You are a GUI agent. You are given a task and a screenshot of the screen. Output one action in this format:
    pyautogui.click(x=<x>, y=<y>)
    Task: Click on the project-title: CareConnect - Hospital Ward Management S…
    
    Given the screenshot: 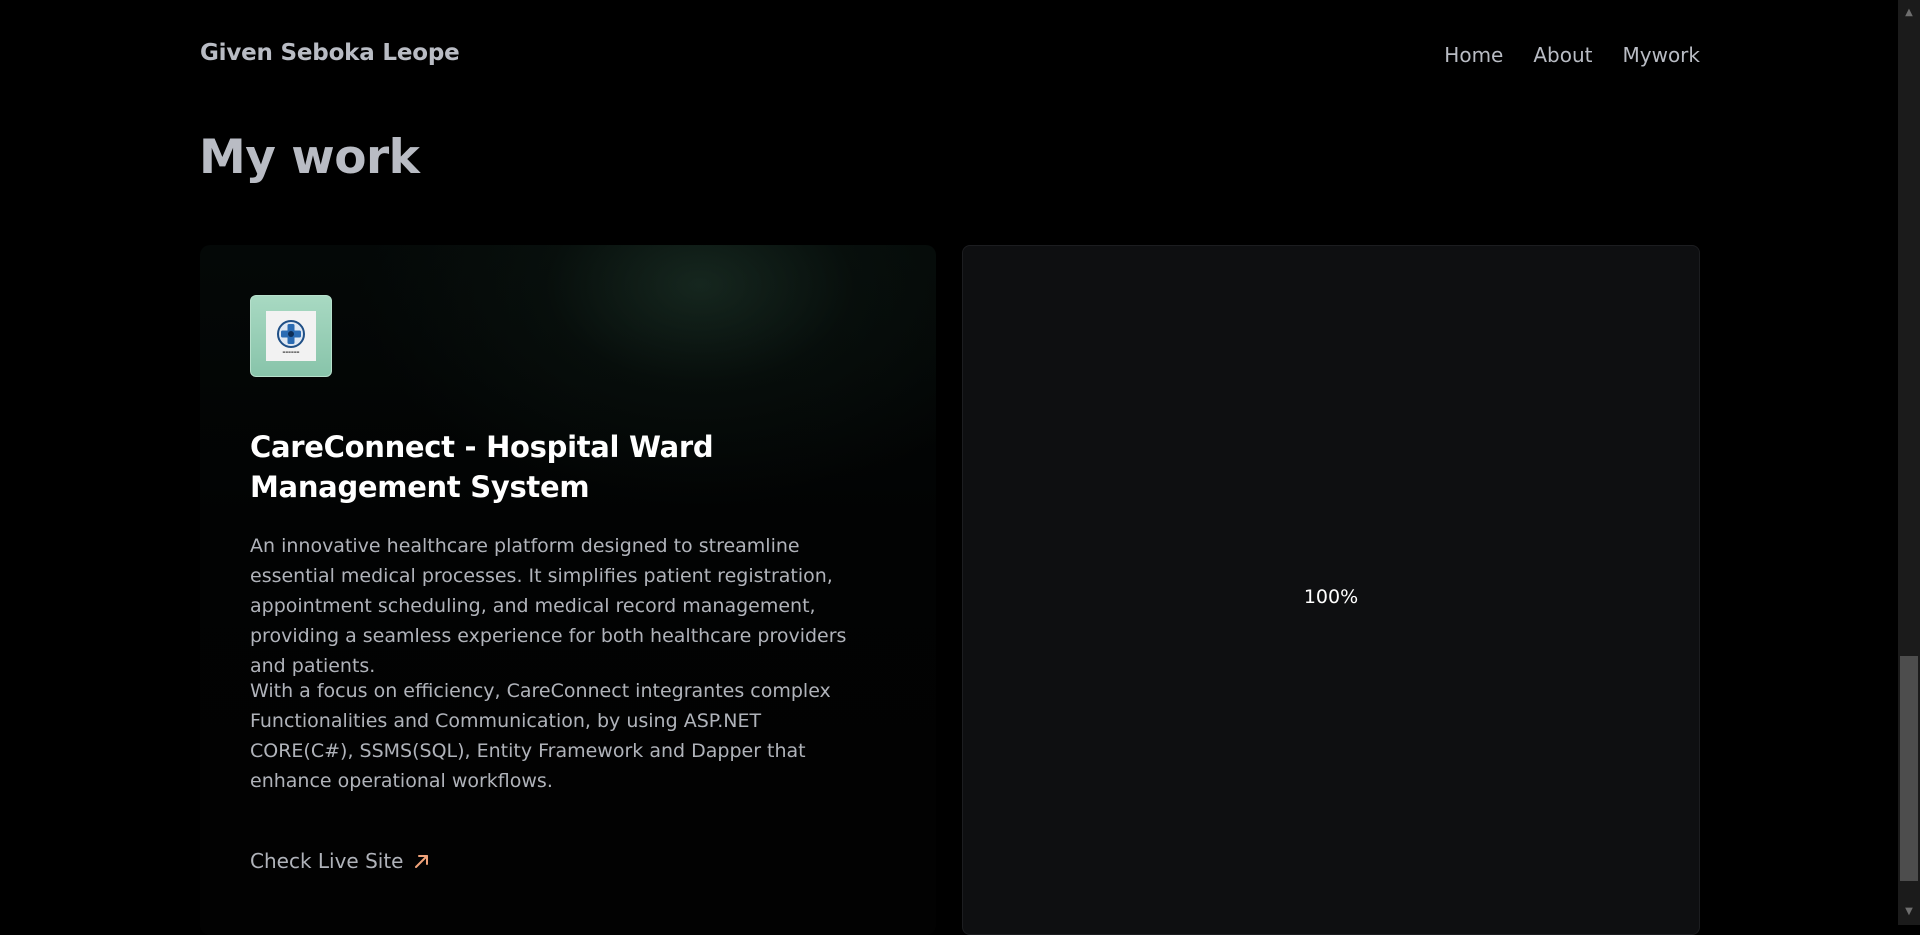 What is the action you would take?
    pyautogui.click(x=482, y=467)
    